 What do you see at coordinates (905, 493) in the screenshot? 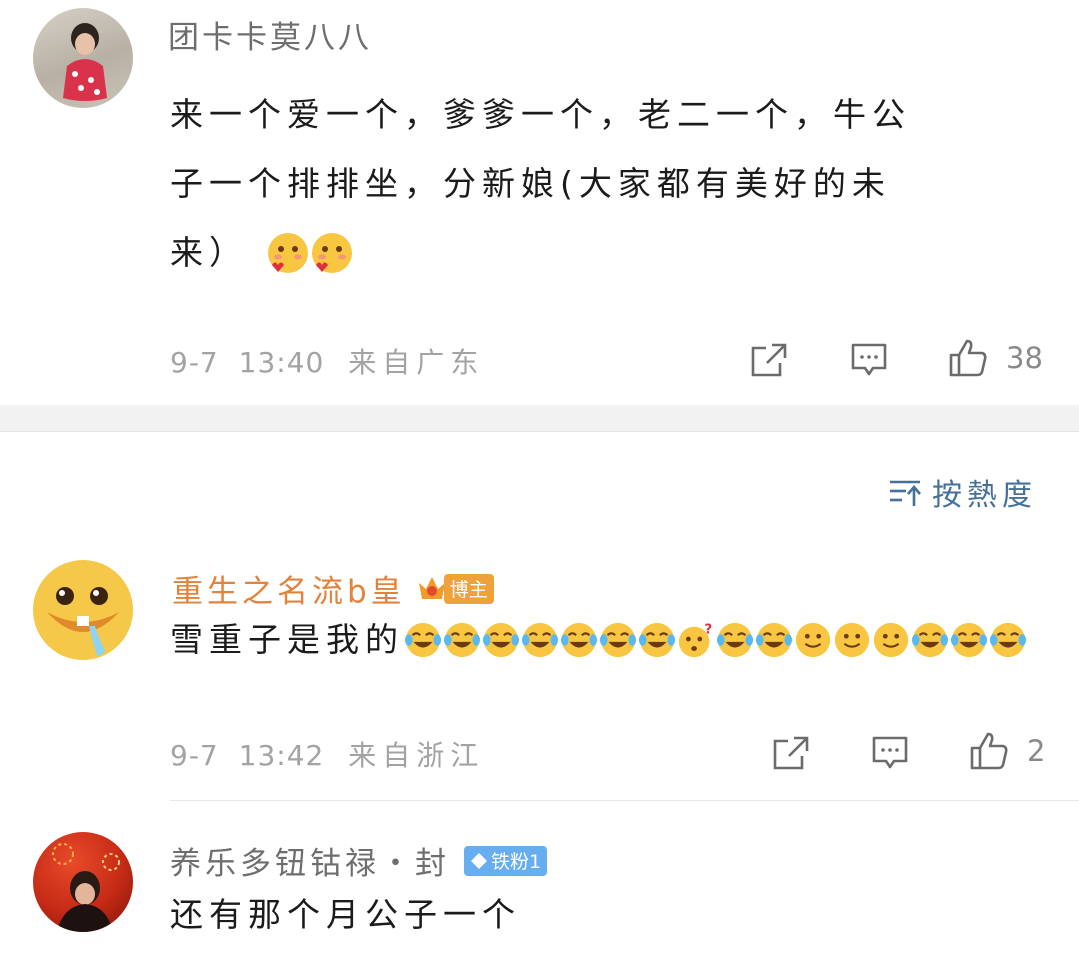
I see `sort-icon` at bounding box center [905, 493].